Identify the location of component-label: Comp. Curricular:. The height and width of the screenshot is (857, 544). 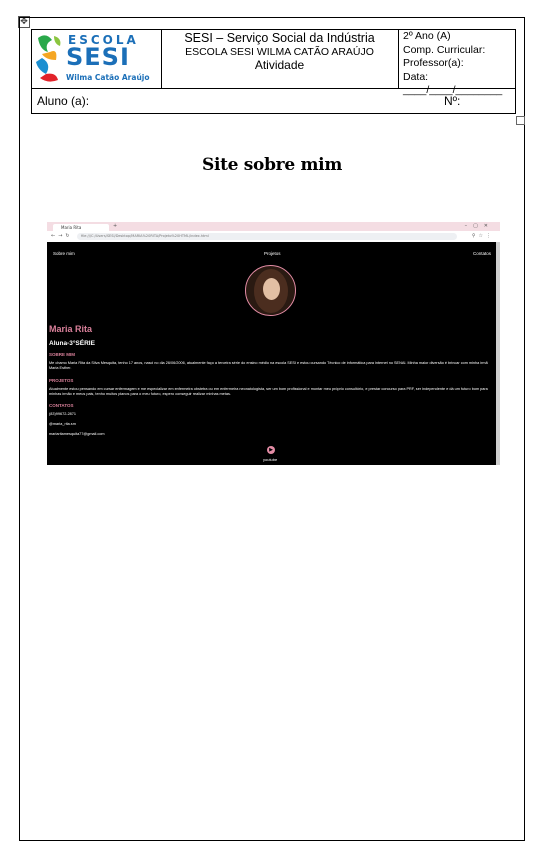
(444, 49).